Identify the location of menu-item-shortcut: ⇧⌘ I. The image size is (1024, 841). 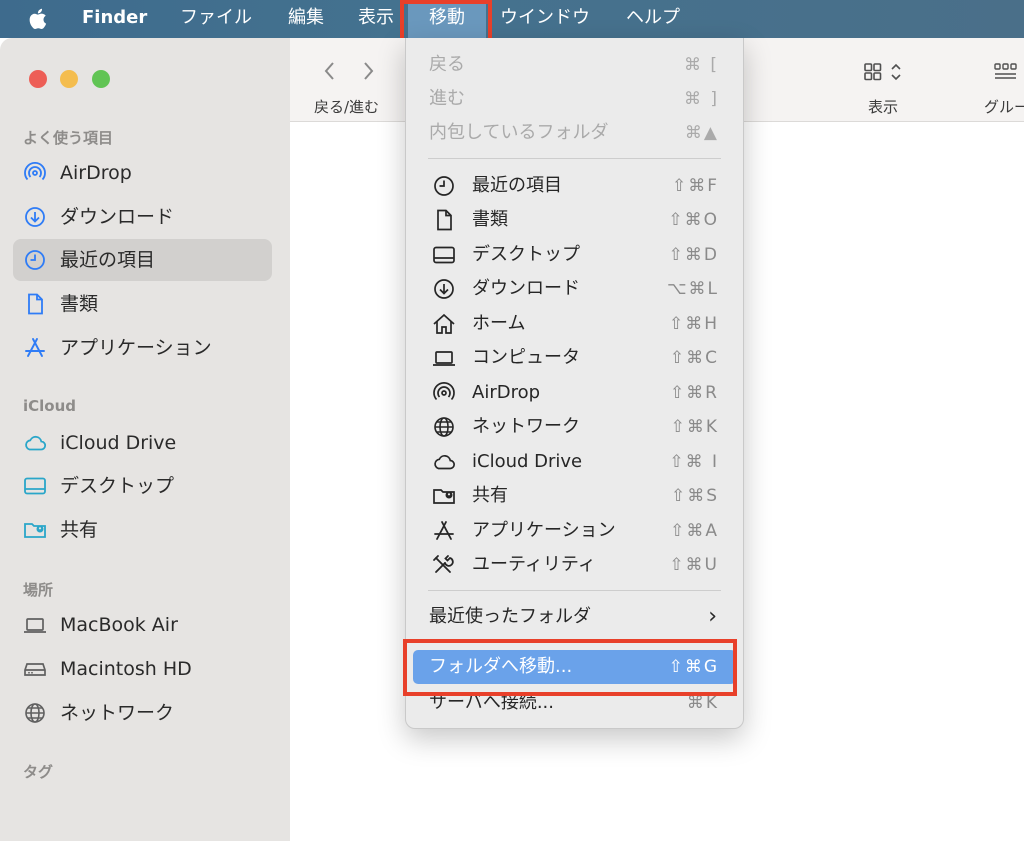
(694, 462).